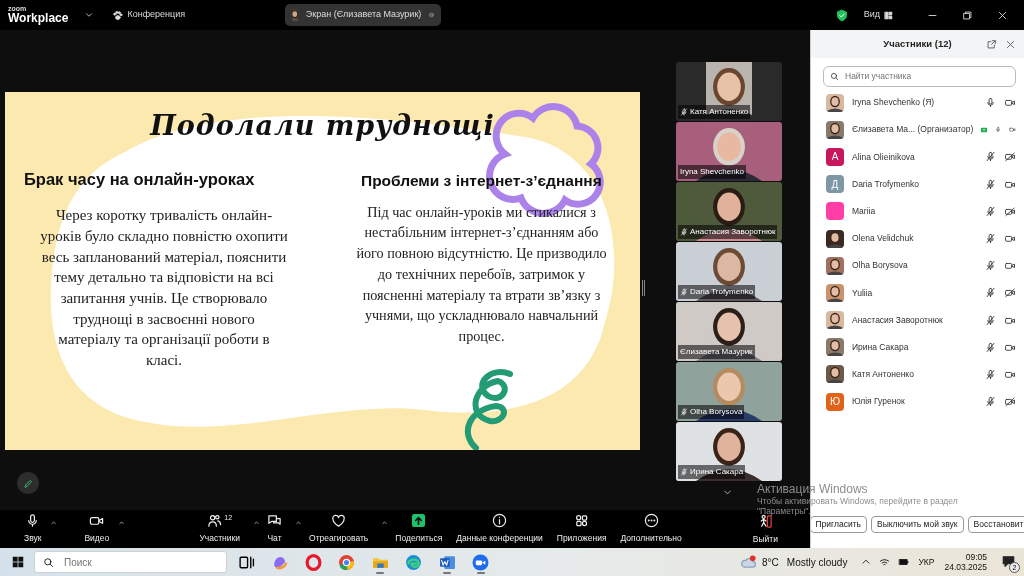  What do you see at coordinates (582, 521) in the screenshot?
I see `apps-icon` at bounding box center [582, 521].